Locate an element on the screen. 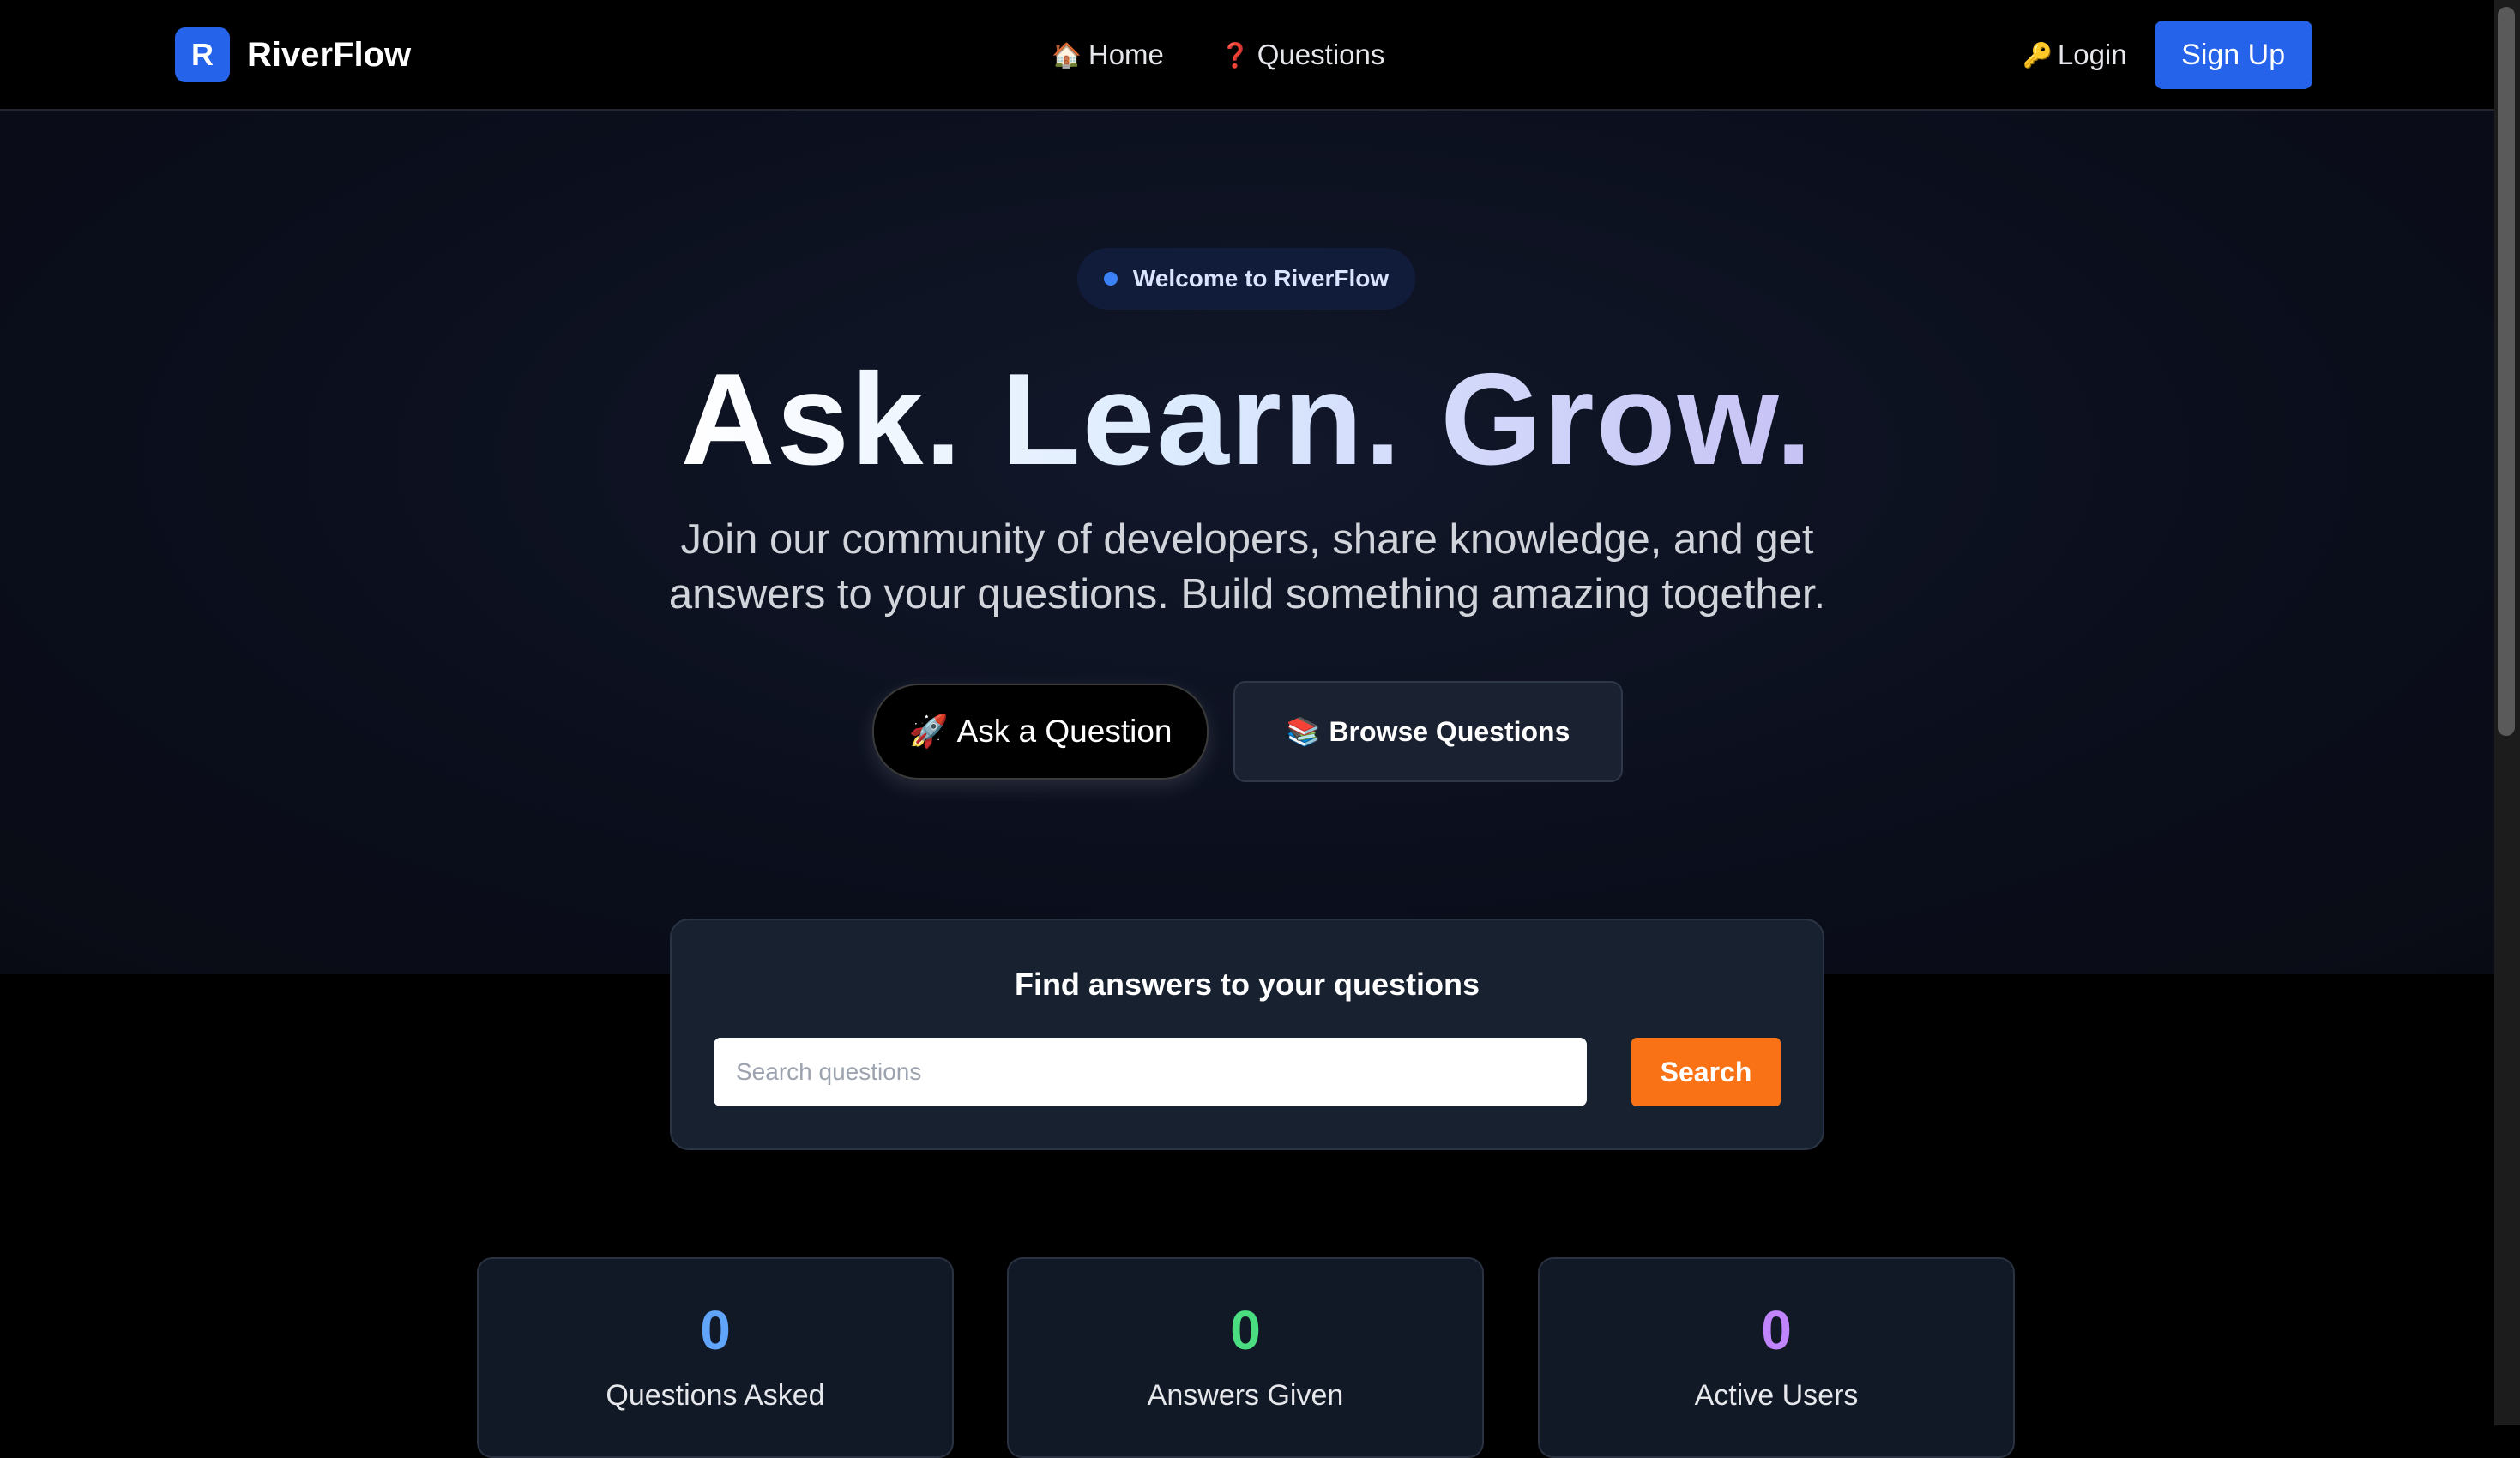  nav-questions-link: ❓ Questions is located at coordinates (1302, 55).